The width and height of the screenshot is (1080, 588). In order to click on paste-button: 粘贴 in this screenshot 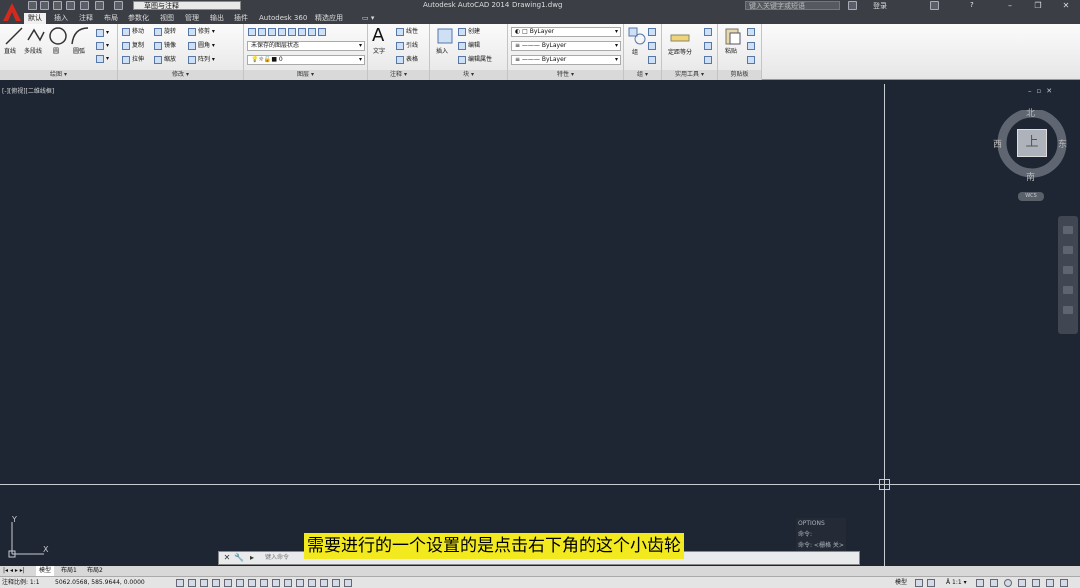, I will do `click(731, 51)`.